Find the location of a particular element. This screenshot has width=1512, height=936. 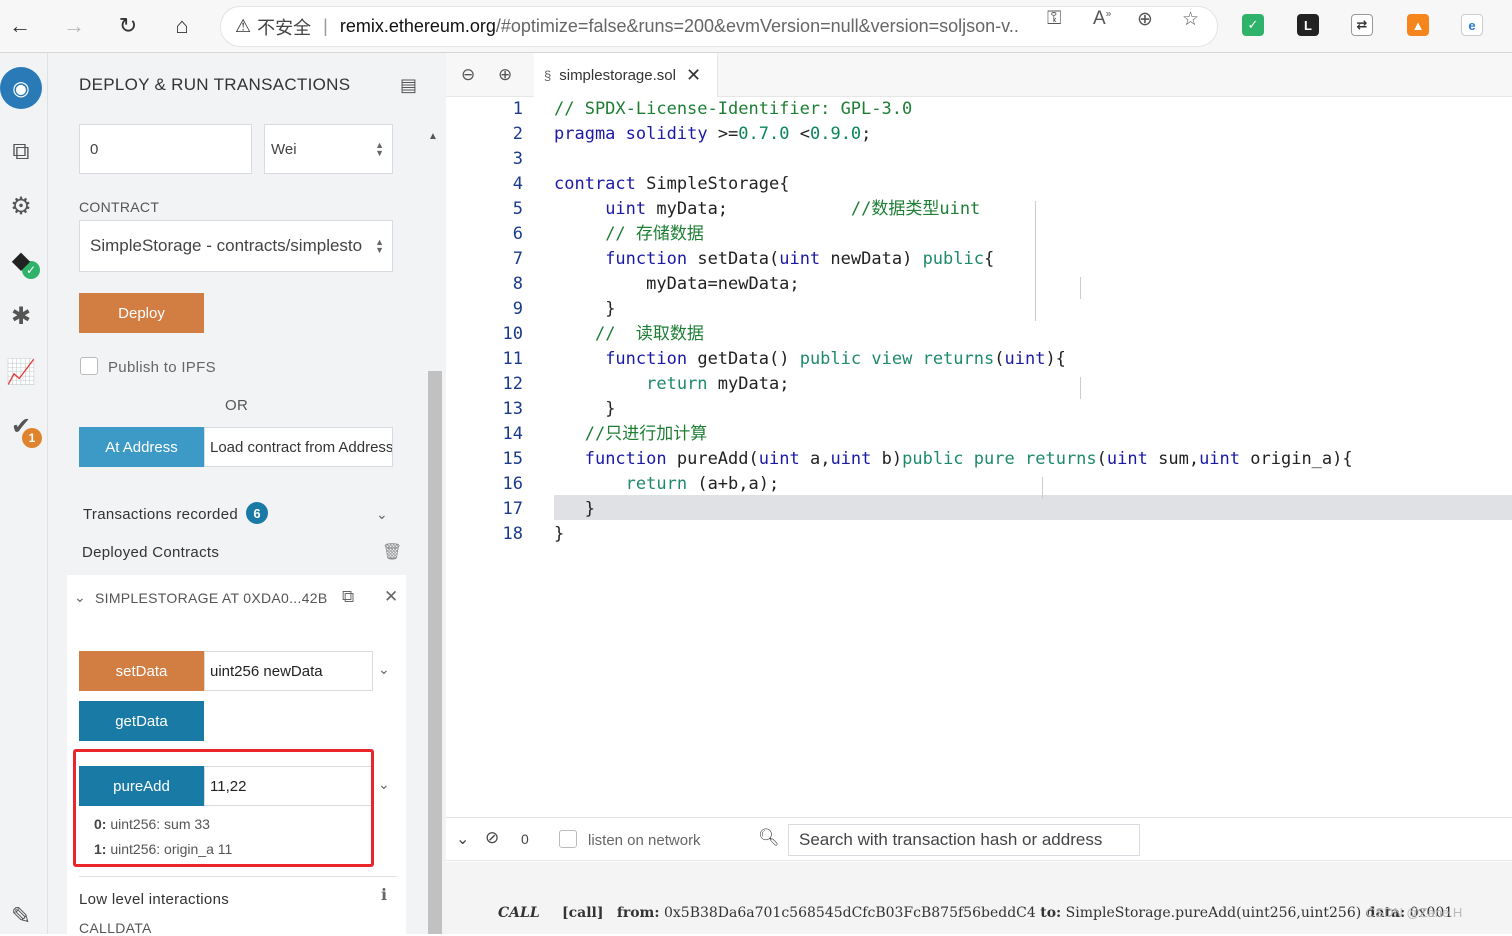

code-line: 7 function setData(uint newData) public{ is located at coordinates (979, 259).